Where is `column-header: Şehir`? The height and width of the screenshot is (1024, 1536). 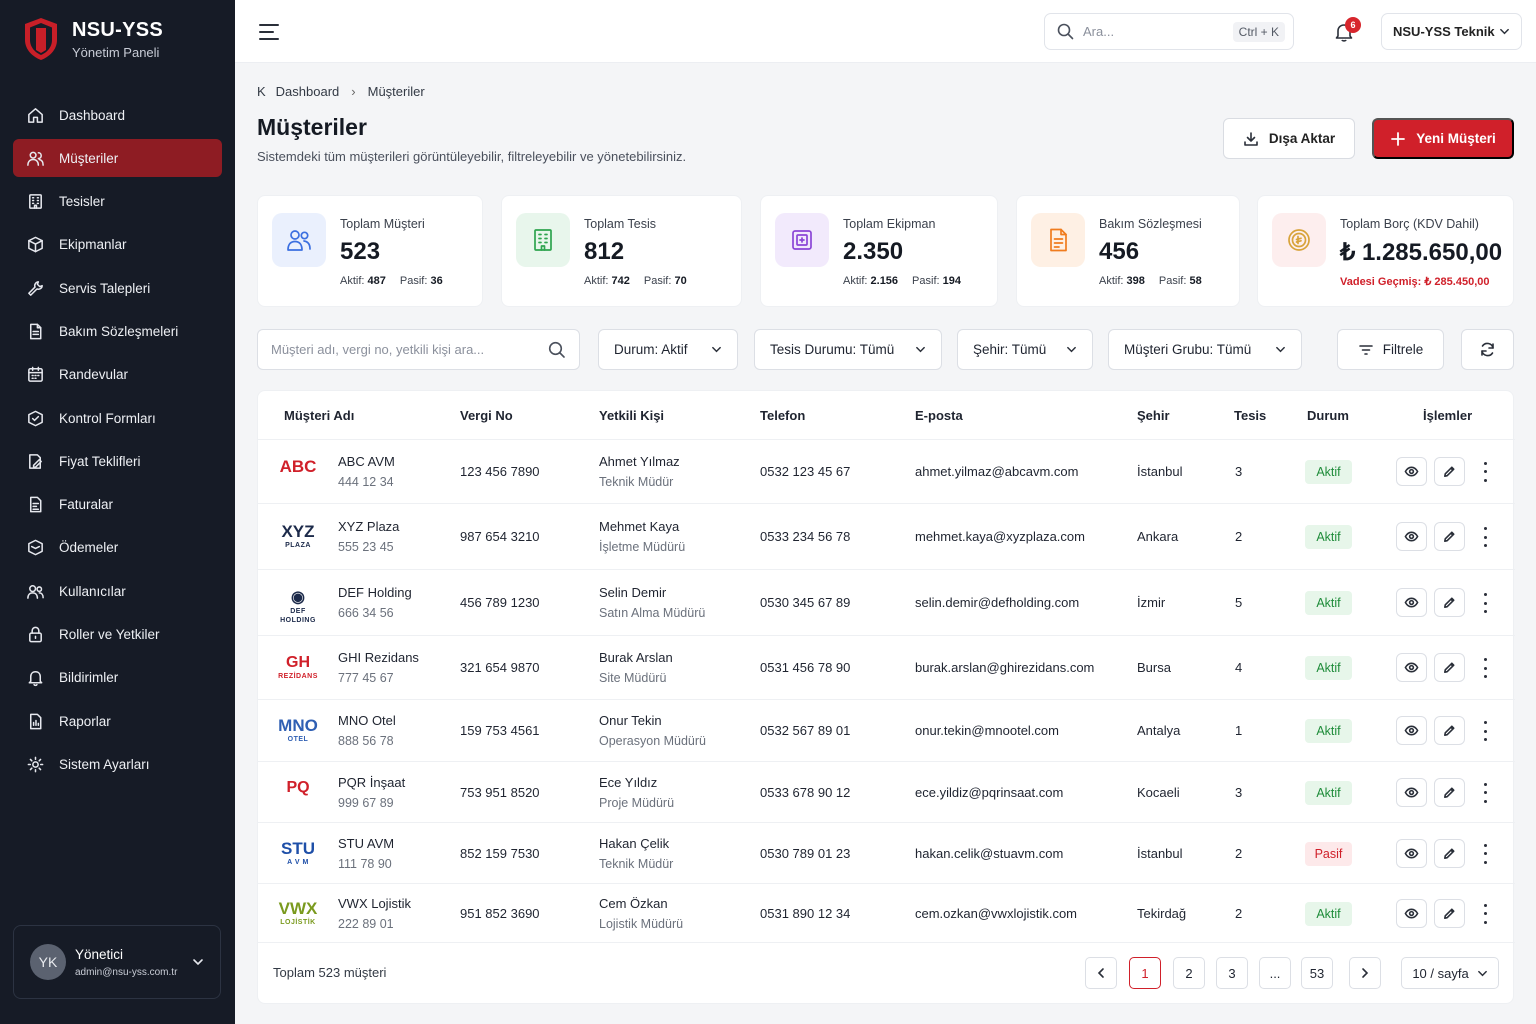 column-header: Şehir is located at coordinates (1153, 415).